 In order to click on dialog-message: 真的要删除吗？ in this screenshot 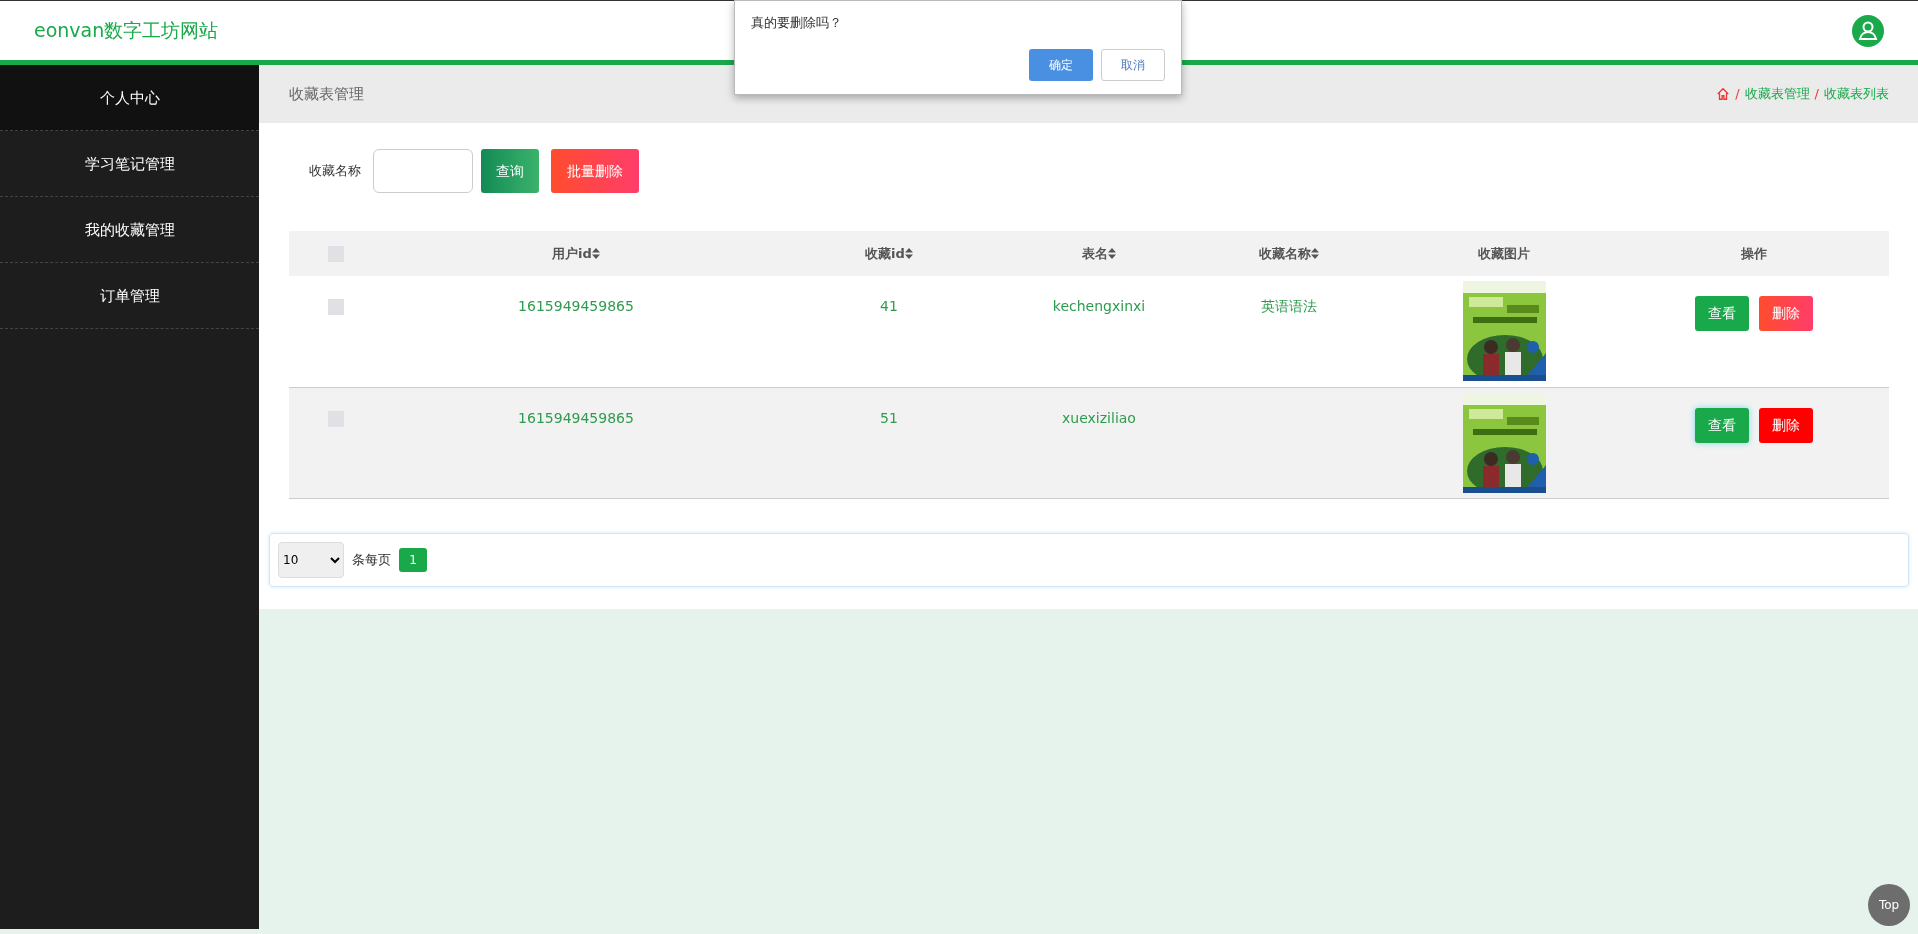, I will do `click(797, 23)`.